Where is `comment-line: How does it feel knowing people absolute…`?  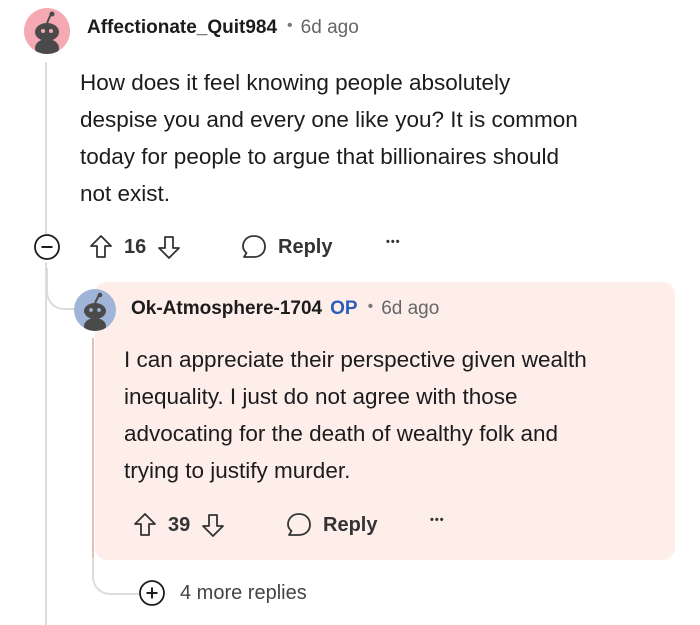
comment-line: How does it feel knowing people absolute… is located at coordinates (295, 82).